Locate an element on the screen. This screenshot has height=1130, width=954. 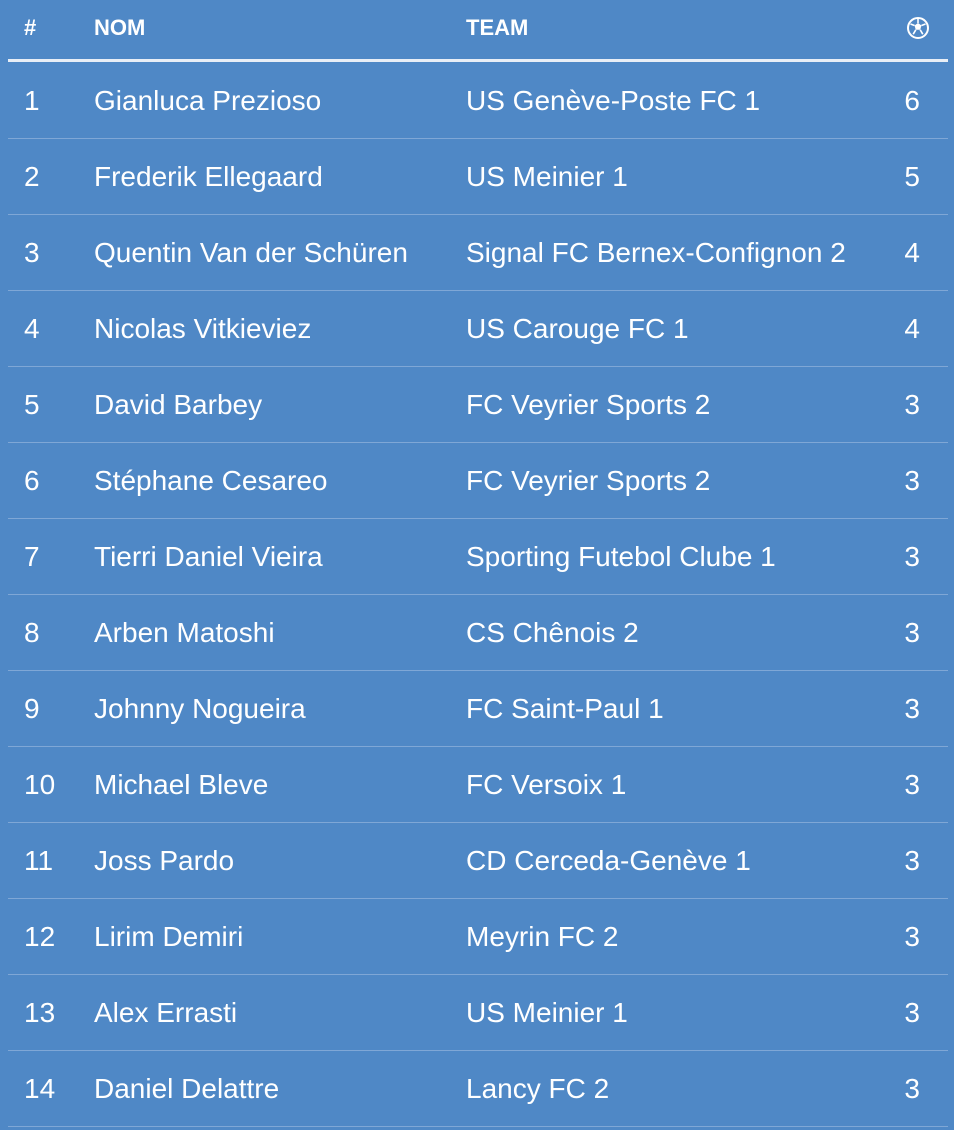
table-row: 12 Lirim Demiri Meyrin FC 2 3 is located at coordinates (478, 937).